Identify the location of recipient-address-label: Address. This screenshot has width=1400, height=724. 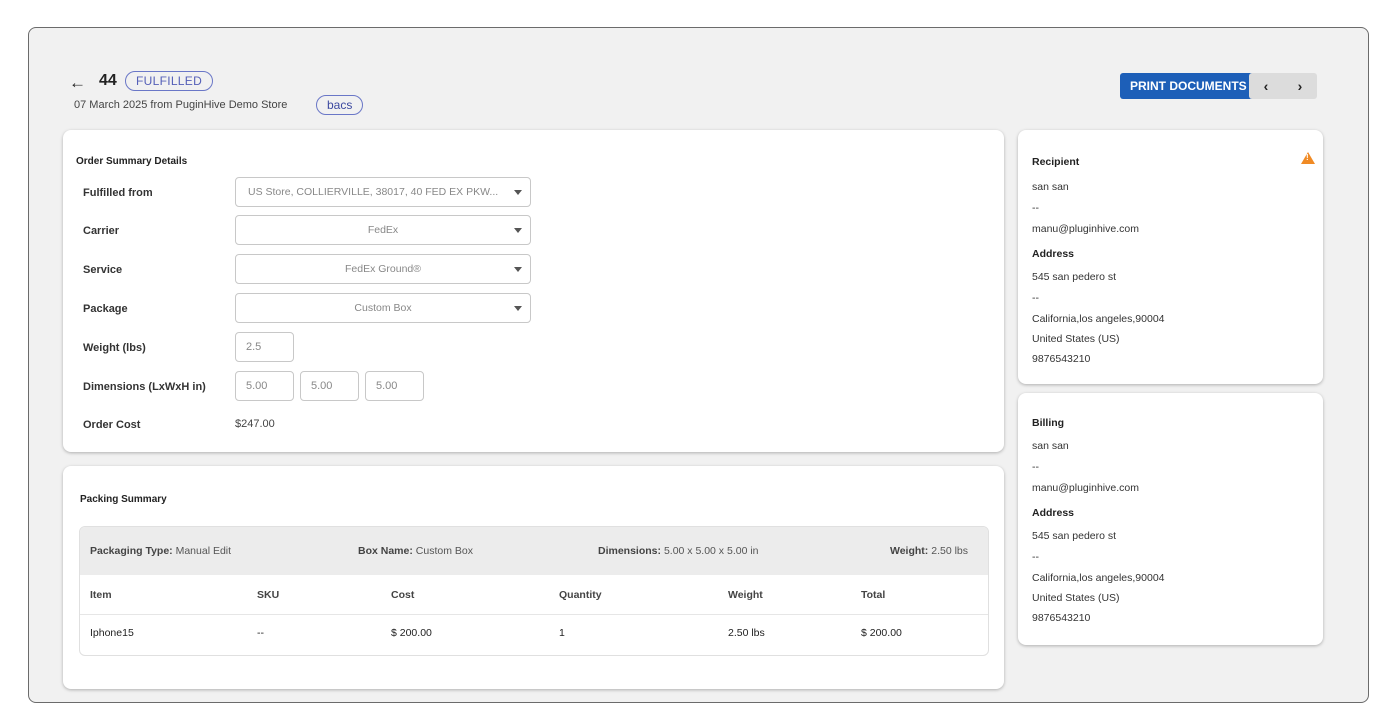
(1053, 254).